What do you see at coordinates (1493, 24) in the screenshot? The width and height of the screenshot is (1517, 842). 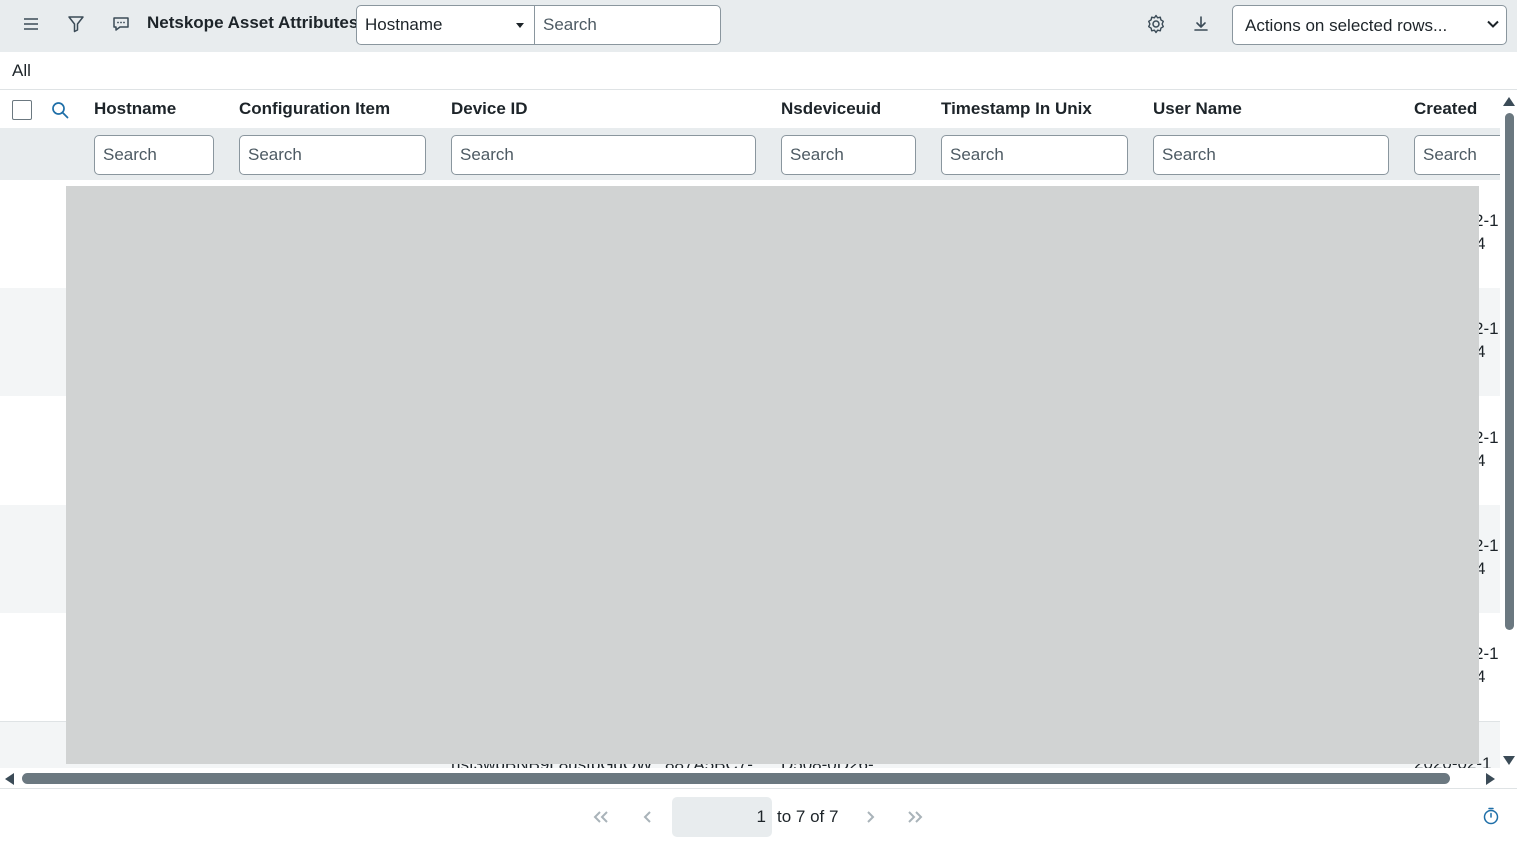 I see `chevron-down-icon` at bounding box center [1493, 24].